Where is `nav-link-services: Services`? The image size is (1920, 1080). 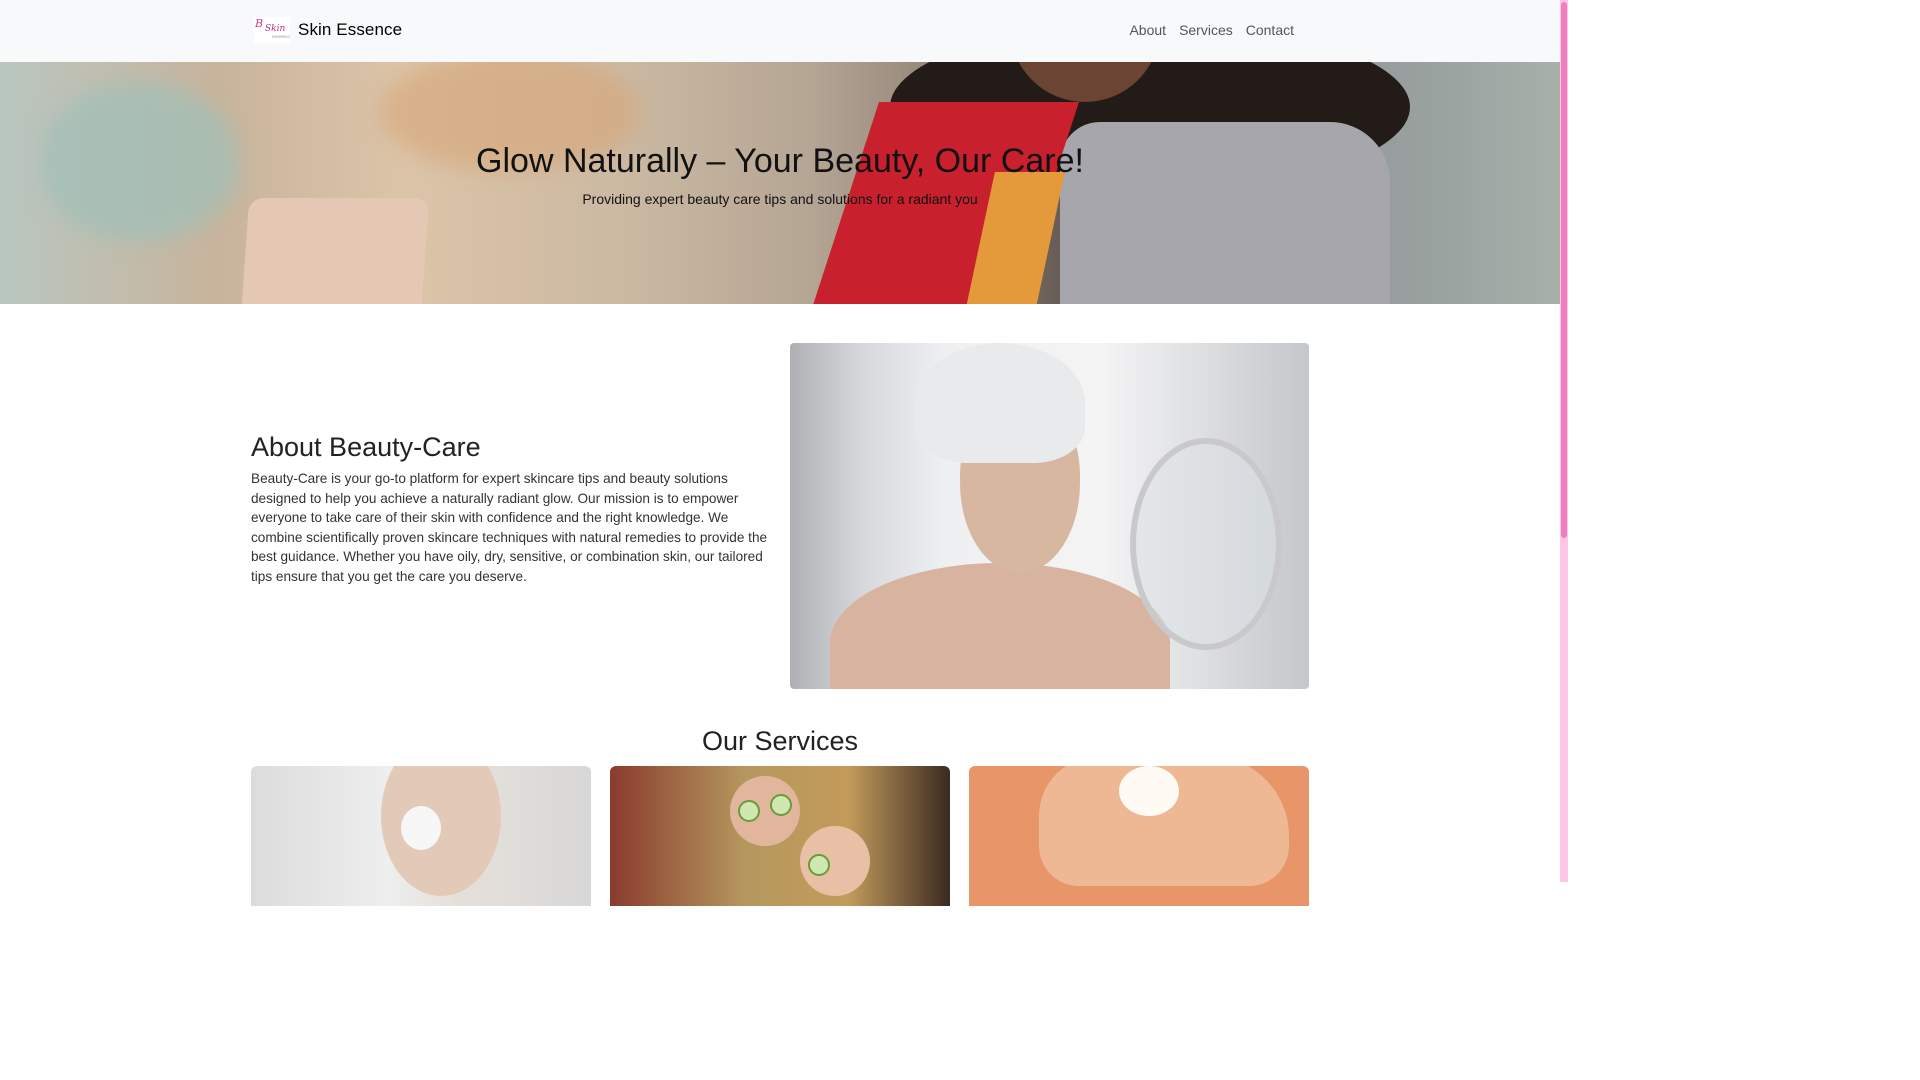 nav-link-services: Services is located at coordinates (1206, 30).